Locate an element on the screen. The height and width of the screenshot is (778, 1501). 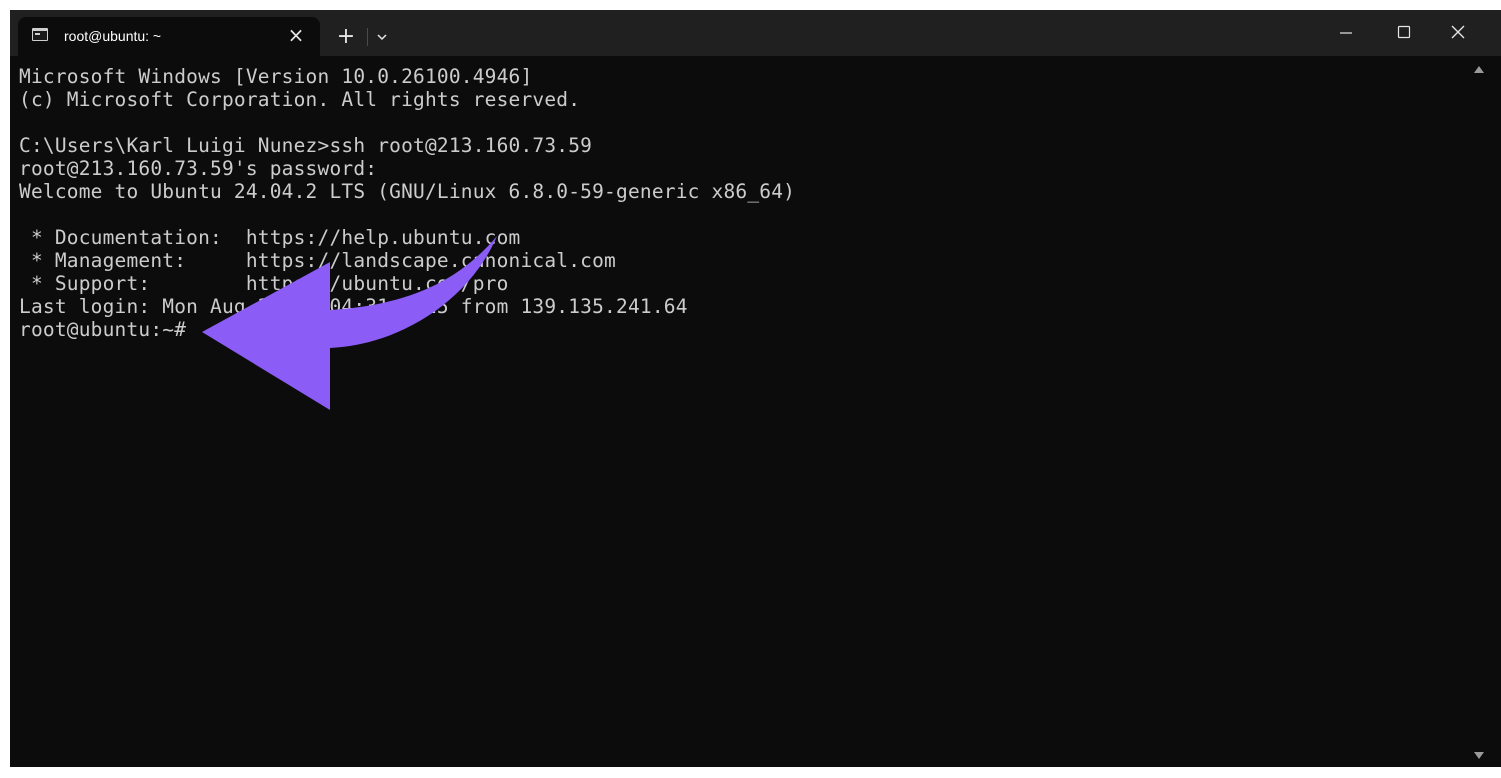
title-bar: root@ubuntu: ~ × + is located at coordinates (755, 33).